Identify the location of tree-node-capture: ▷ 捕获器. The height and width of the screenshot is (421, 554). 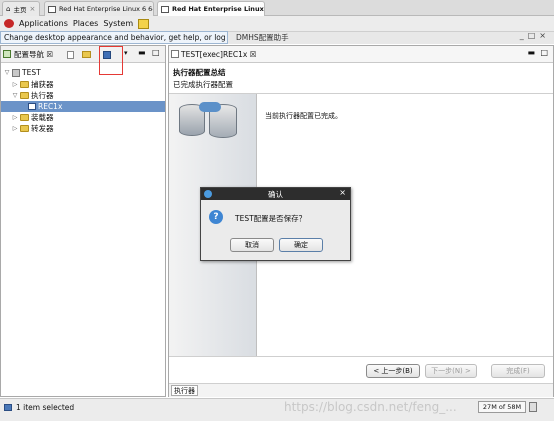
(33, 84).